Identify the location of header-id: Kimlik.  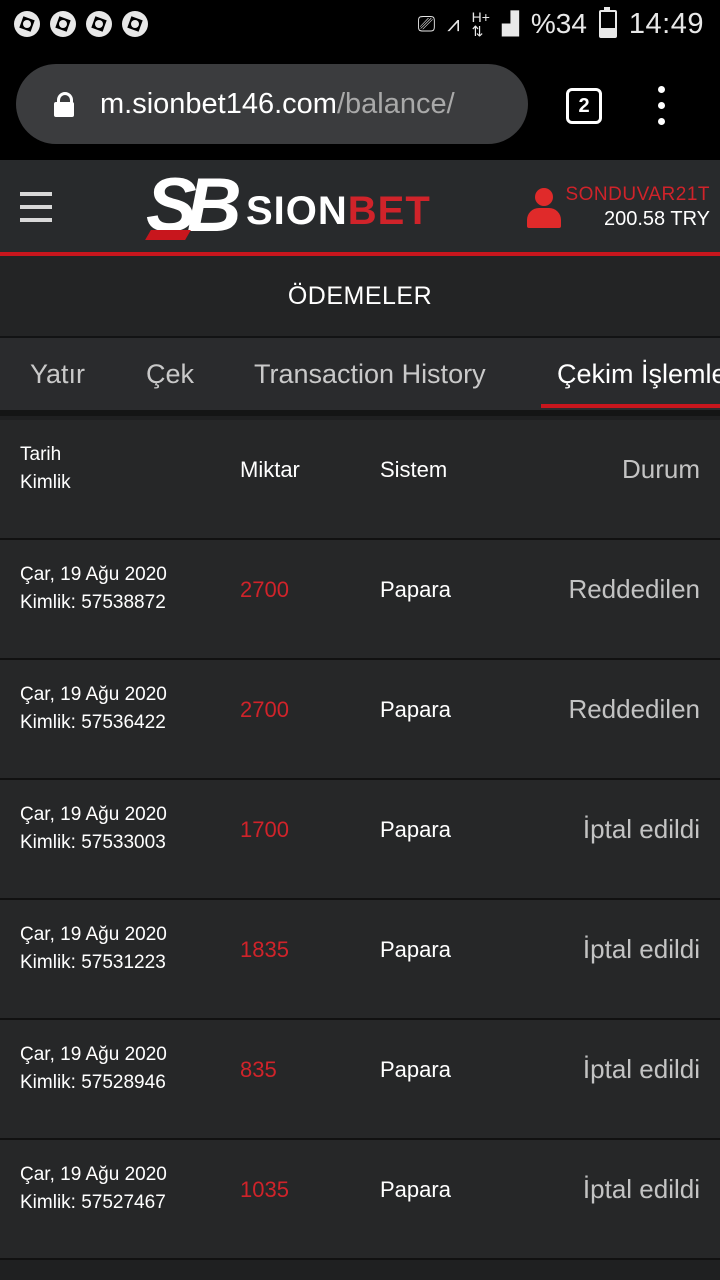
(45, 482).